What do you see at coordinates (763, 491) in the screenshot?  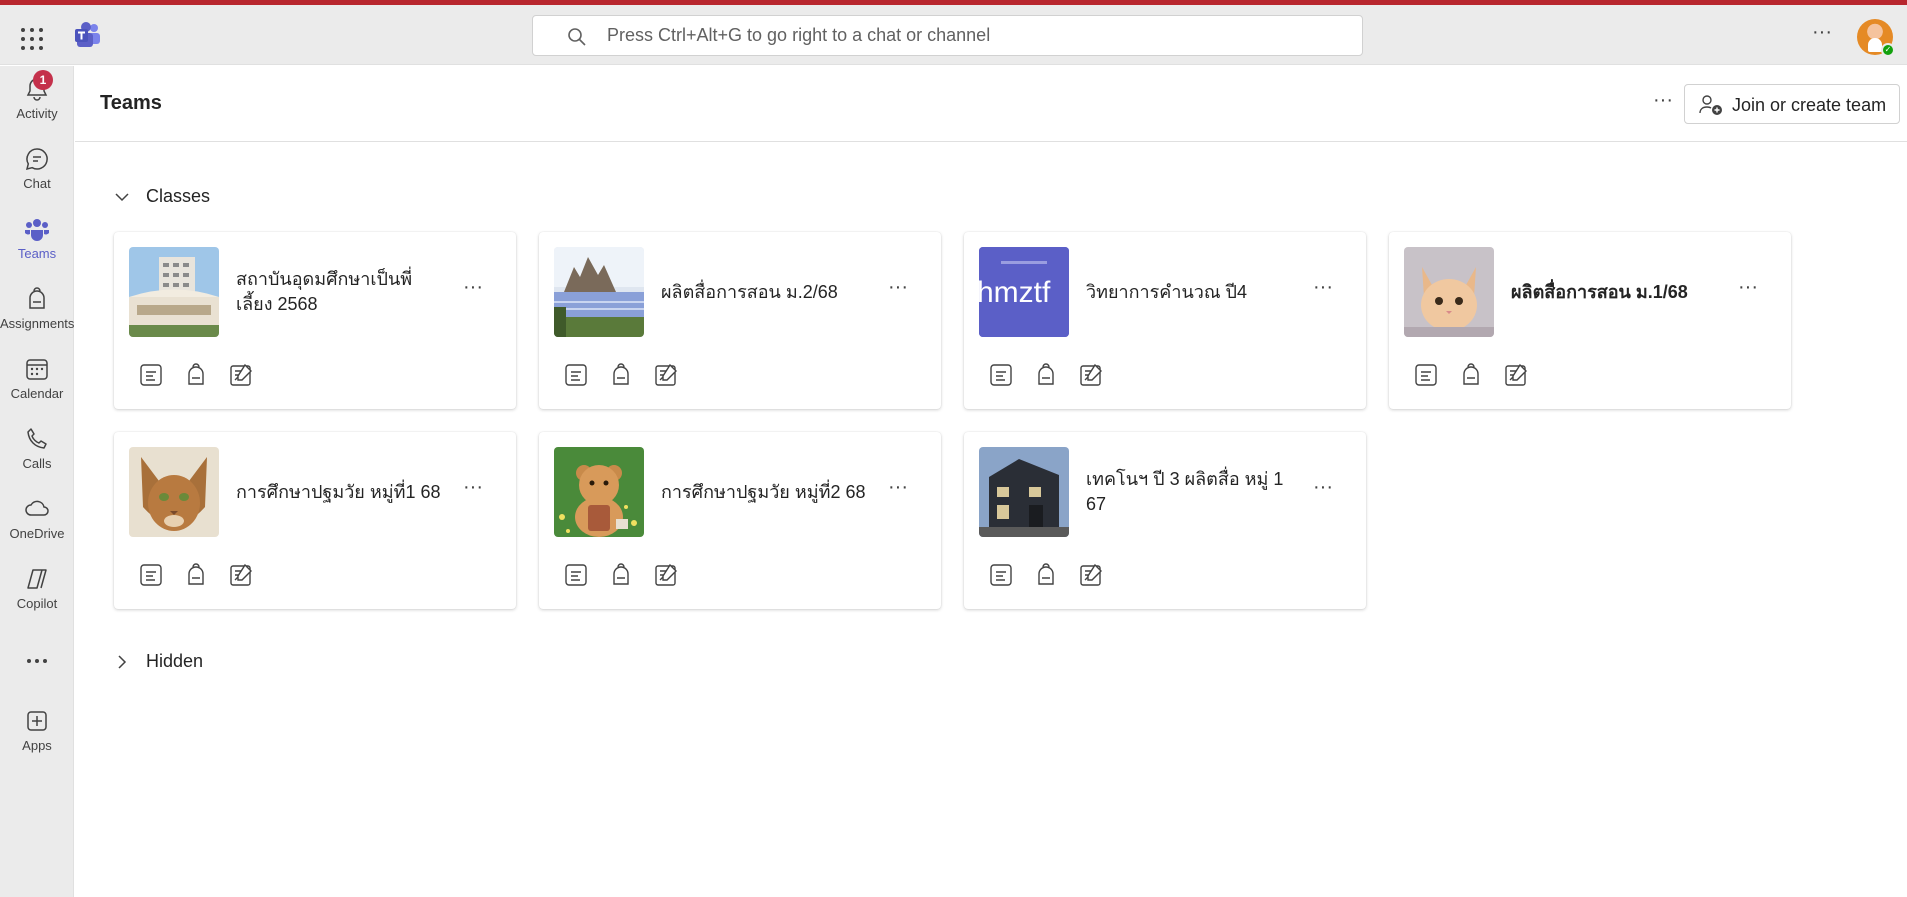 I see `team-name: การศึกษาปฐมวัย หมู่ที่2 68` at bounding box center [763, 491].